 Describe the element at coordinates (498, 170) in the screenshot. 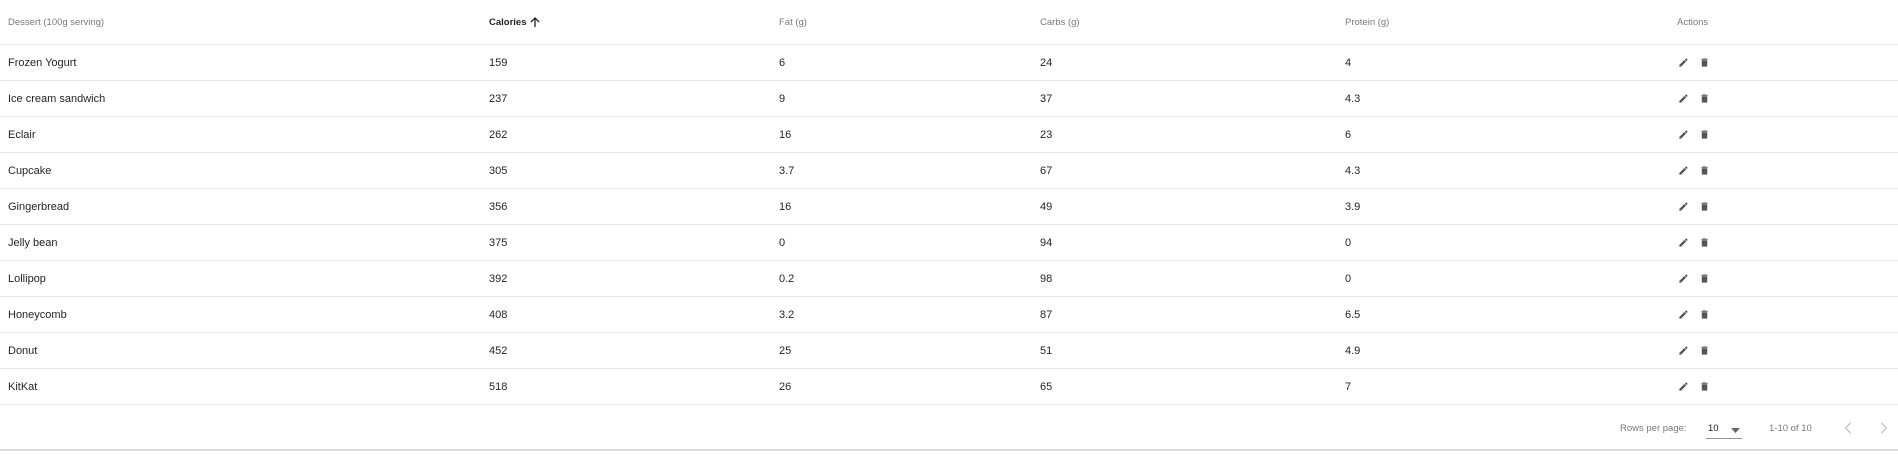

I see `cell-calories: 305` at that location.